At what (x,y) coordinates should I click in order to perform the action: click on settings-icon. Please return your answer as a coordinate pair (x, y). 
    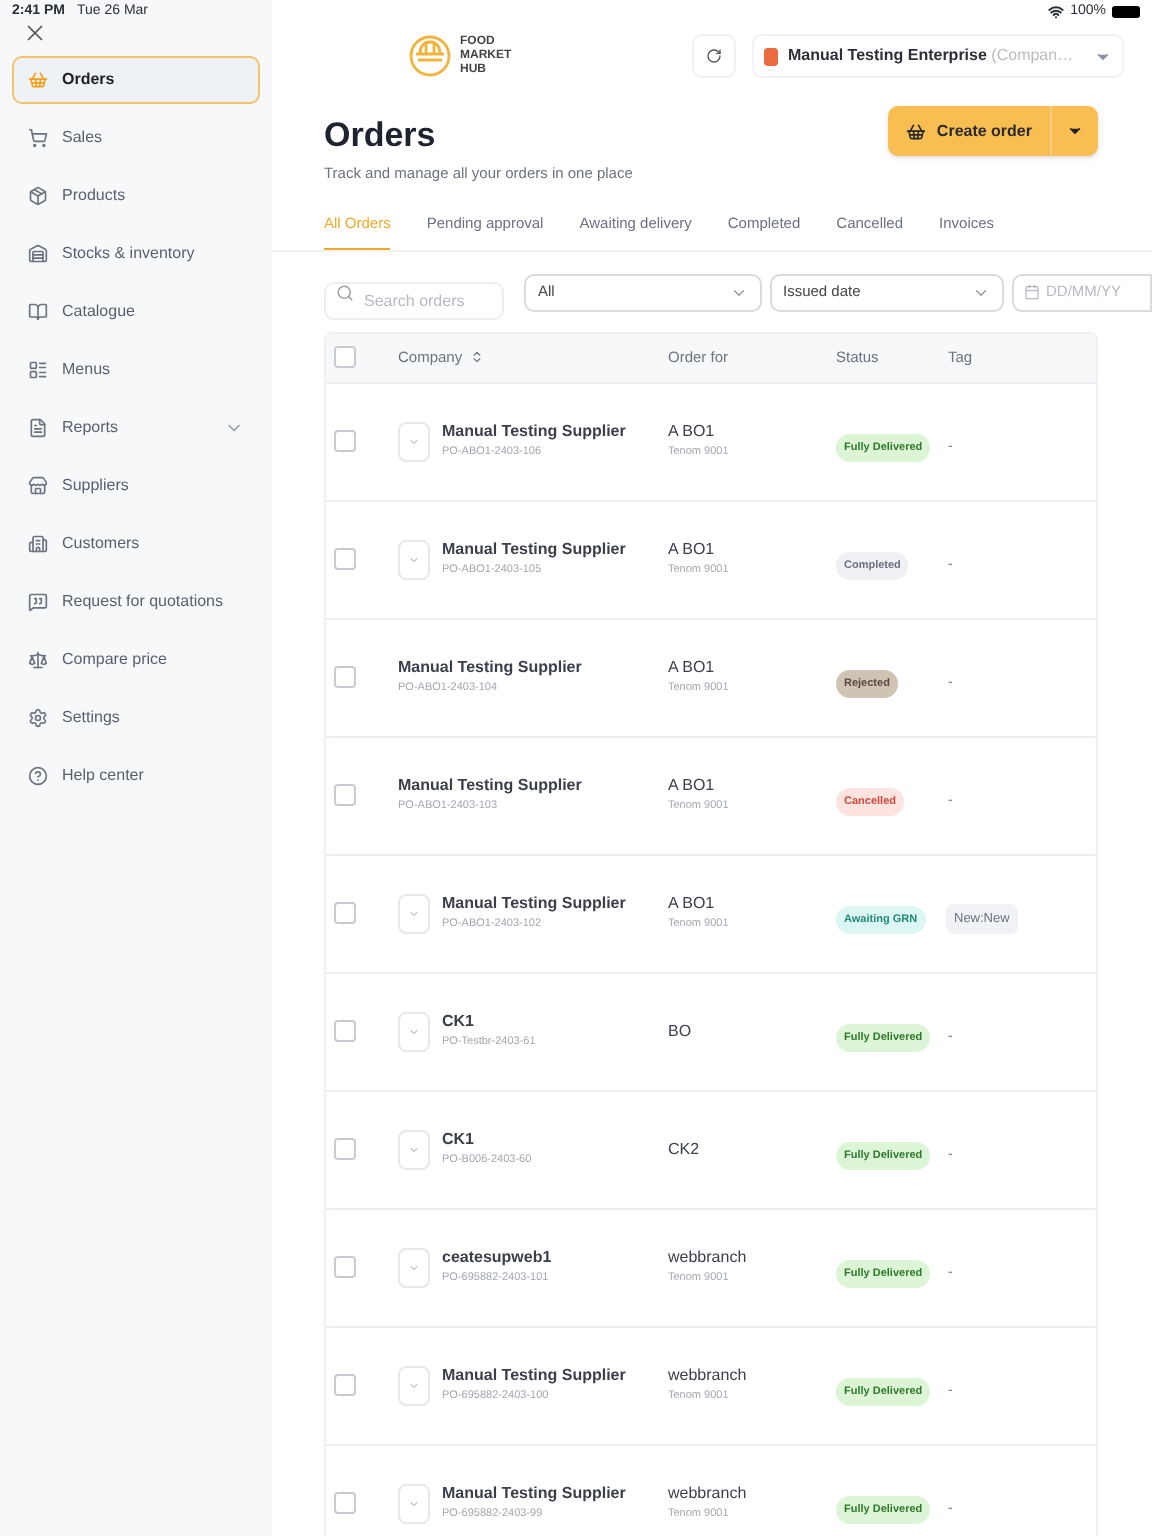
    Looking at the image, I should click on (38, 718).